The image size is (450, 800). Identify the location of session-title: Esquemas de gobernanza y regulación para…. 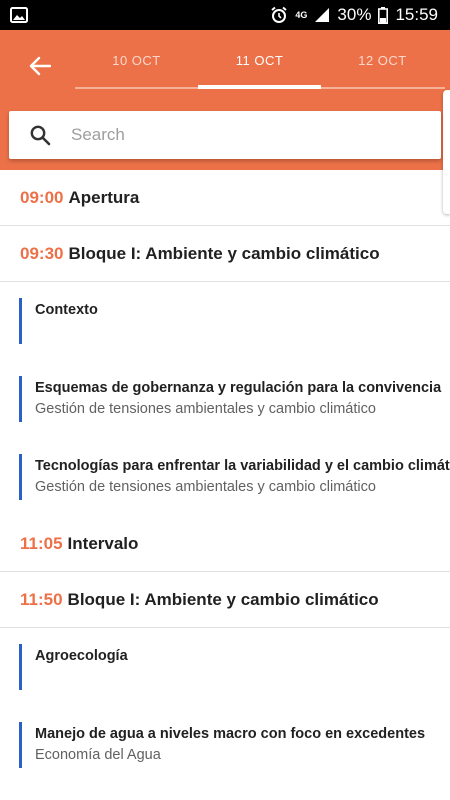
(238, 388).